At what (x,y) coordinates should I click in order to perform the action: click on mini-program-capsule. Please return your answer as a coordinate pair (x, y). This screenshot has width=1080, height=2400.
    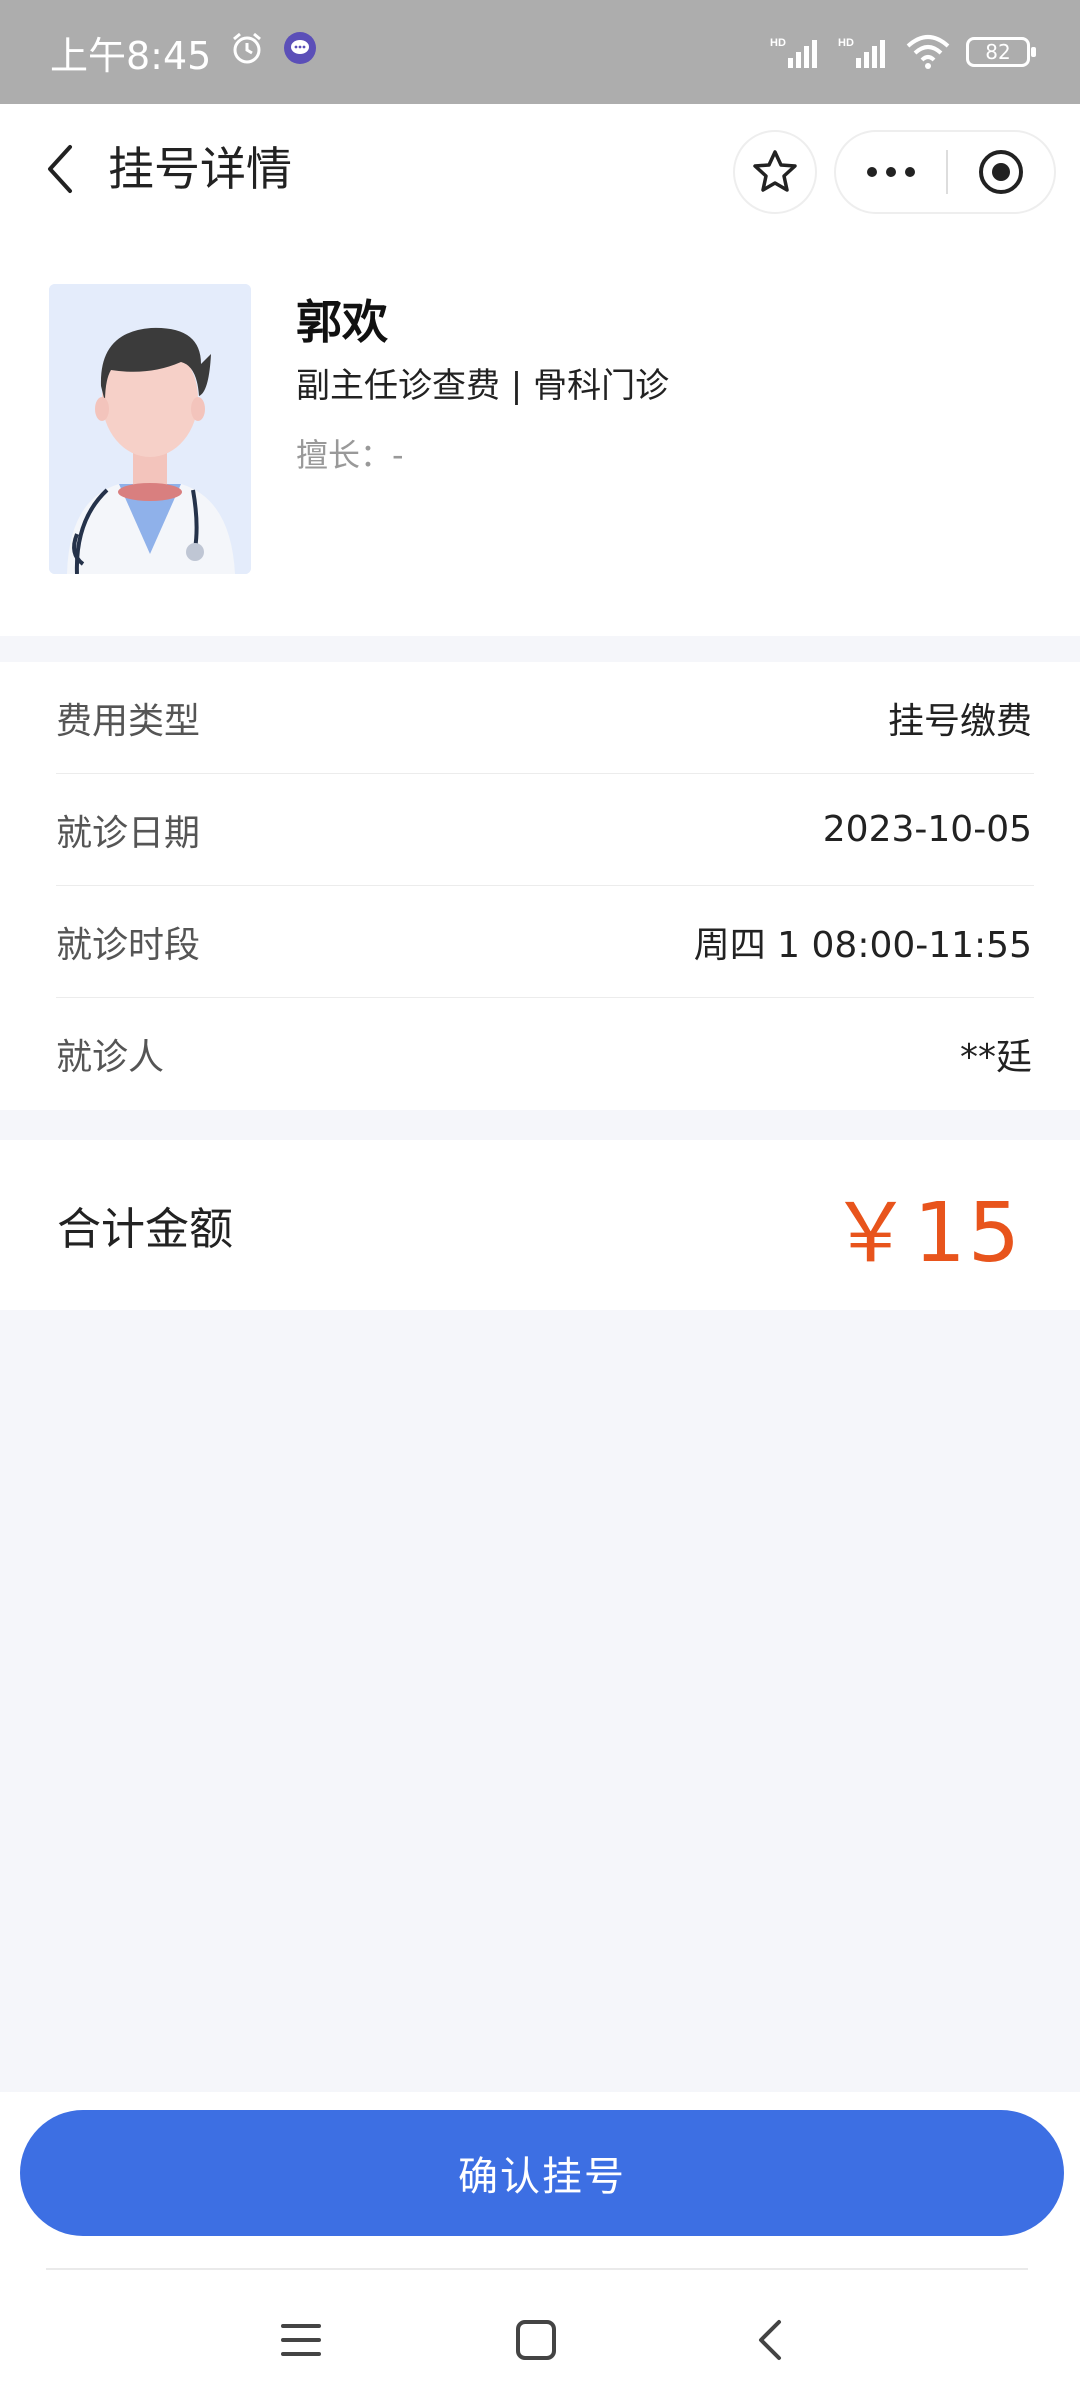
    Looking at the image, I should click on (945, 172).